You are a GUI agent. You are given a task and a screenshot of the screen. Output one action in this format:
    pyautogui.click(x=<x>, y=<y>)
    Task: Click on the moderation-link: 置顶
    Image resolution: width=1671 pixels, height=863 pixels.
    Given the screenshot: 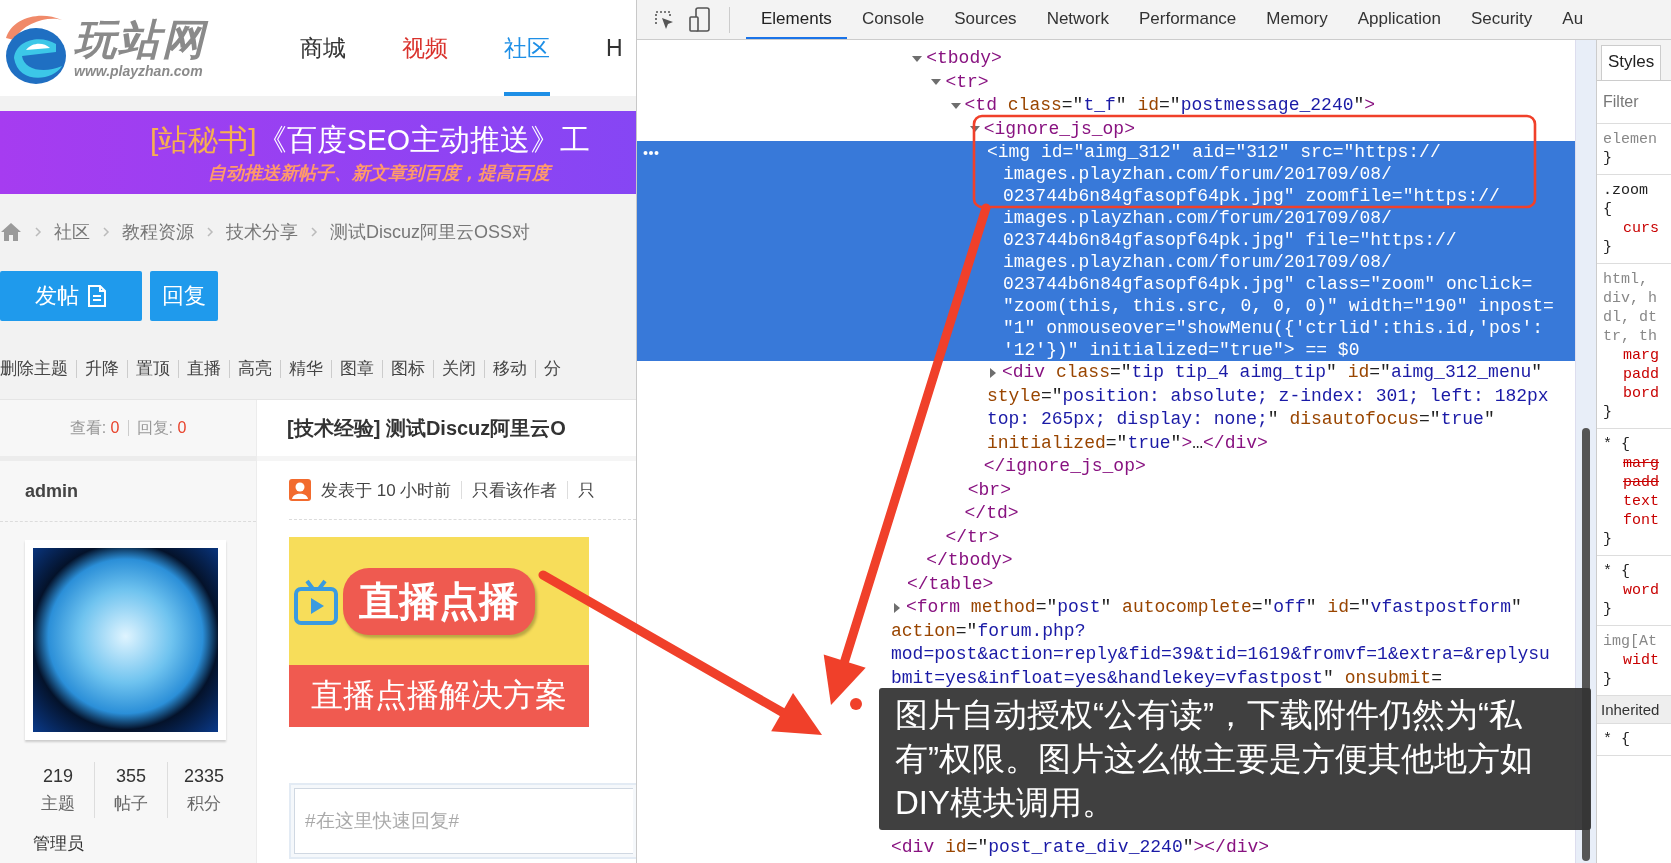 What is the action you would take?
    pyautogui.click(x=152, y=369)
    